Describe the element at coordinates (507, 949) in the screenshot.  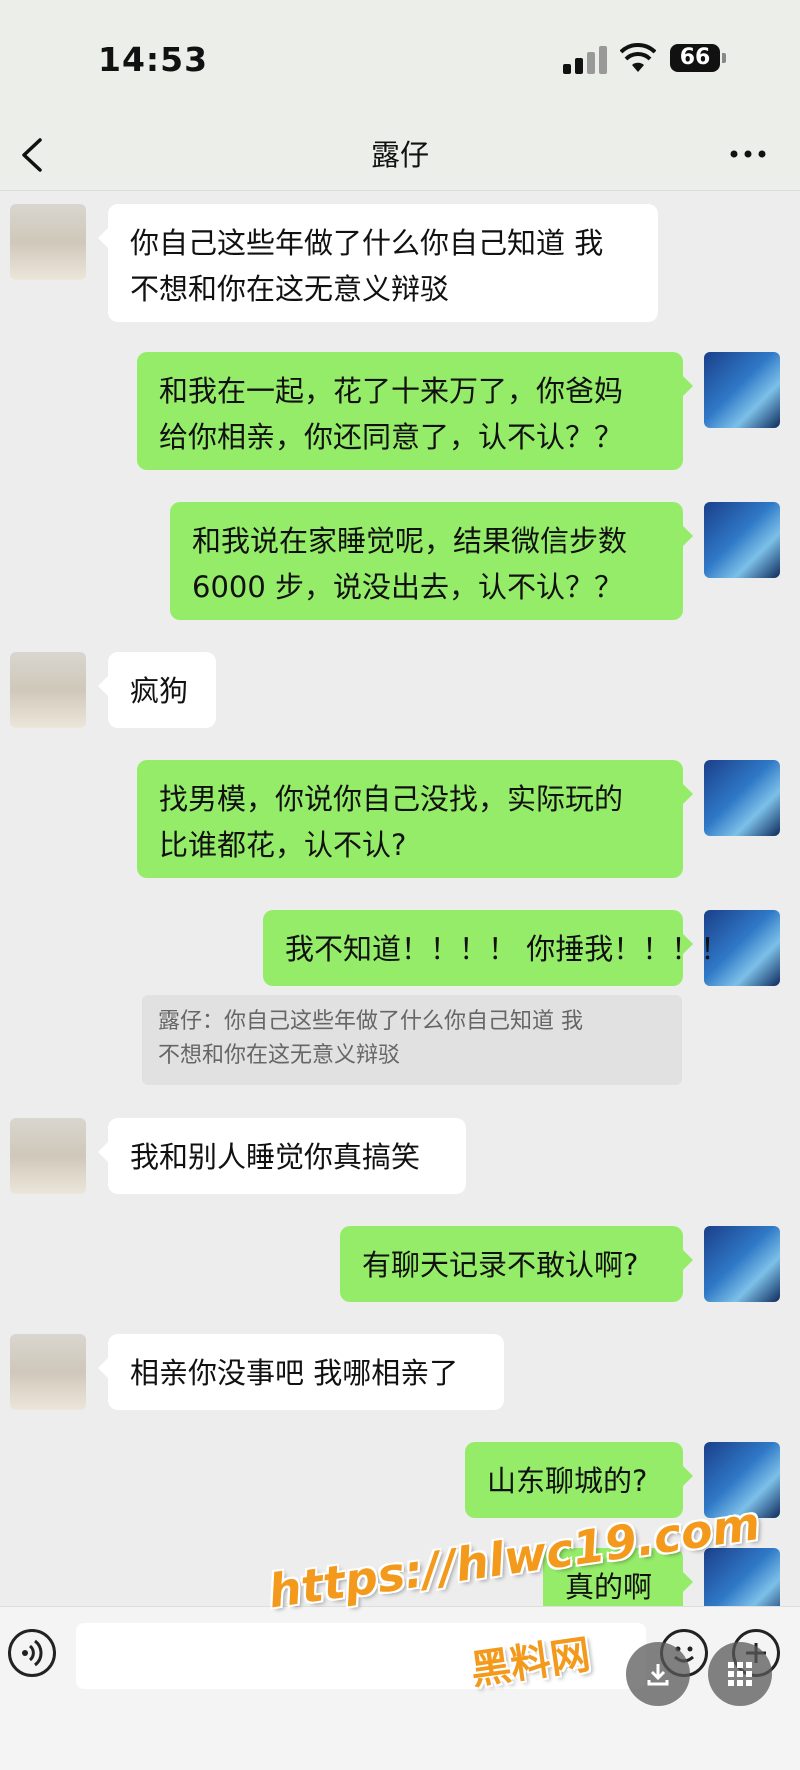
I see `message-line: 我不知道！！！！ 你捶我！！！！` at that location.